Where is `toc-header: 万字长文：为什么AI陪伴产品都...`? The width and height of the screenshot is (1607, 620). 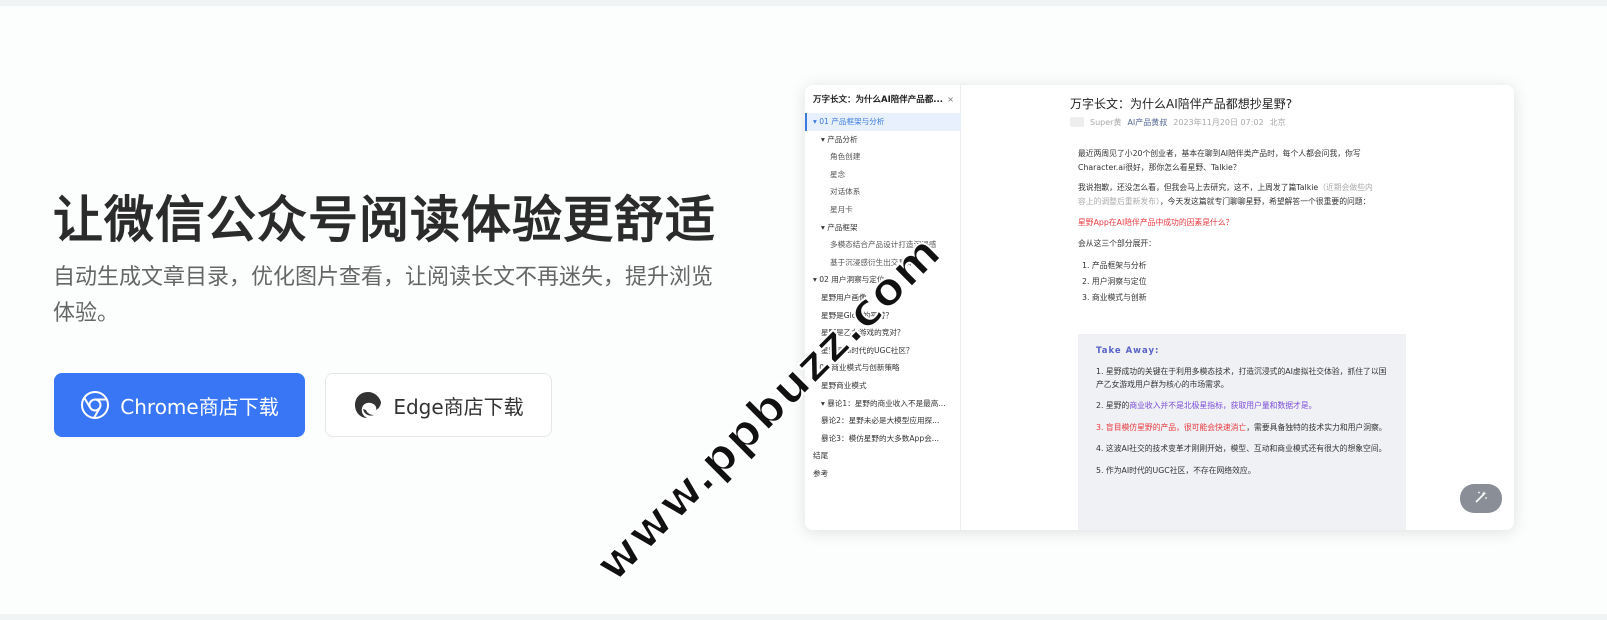 toc-header: 万字长文：为什么AI陪伴产品都... is located at coordinates (878, 100).